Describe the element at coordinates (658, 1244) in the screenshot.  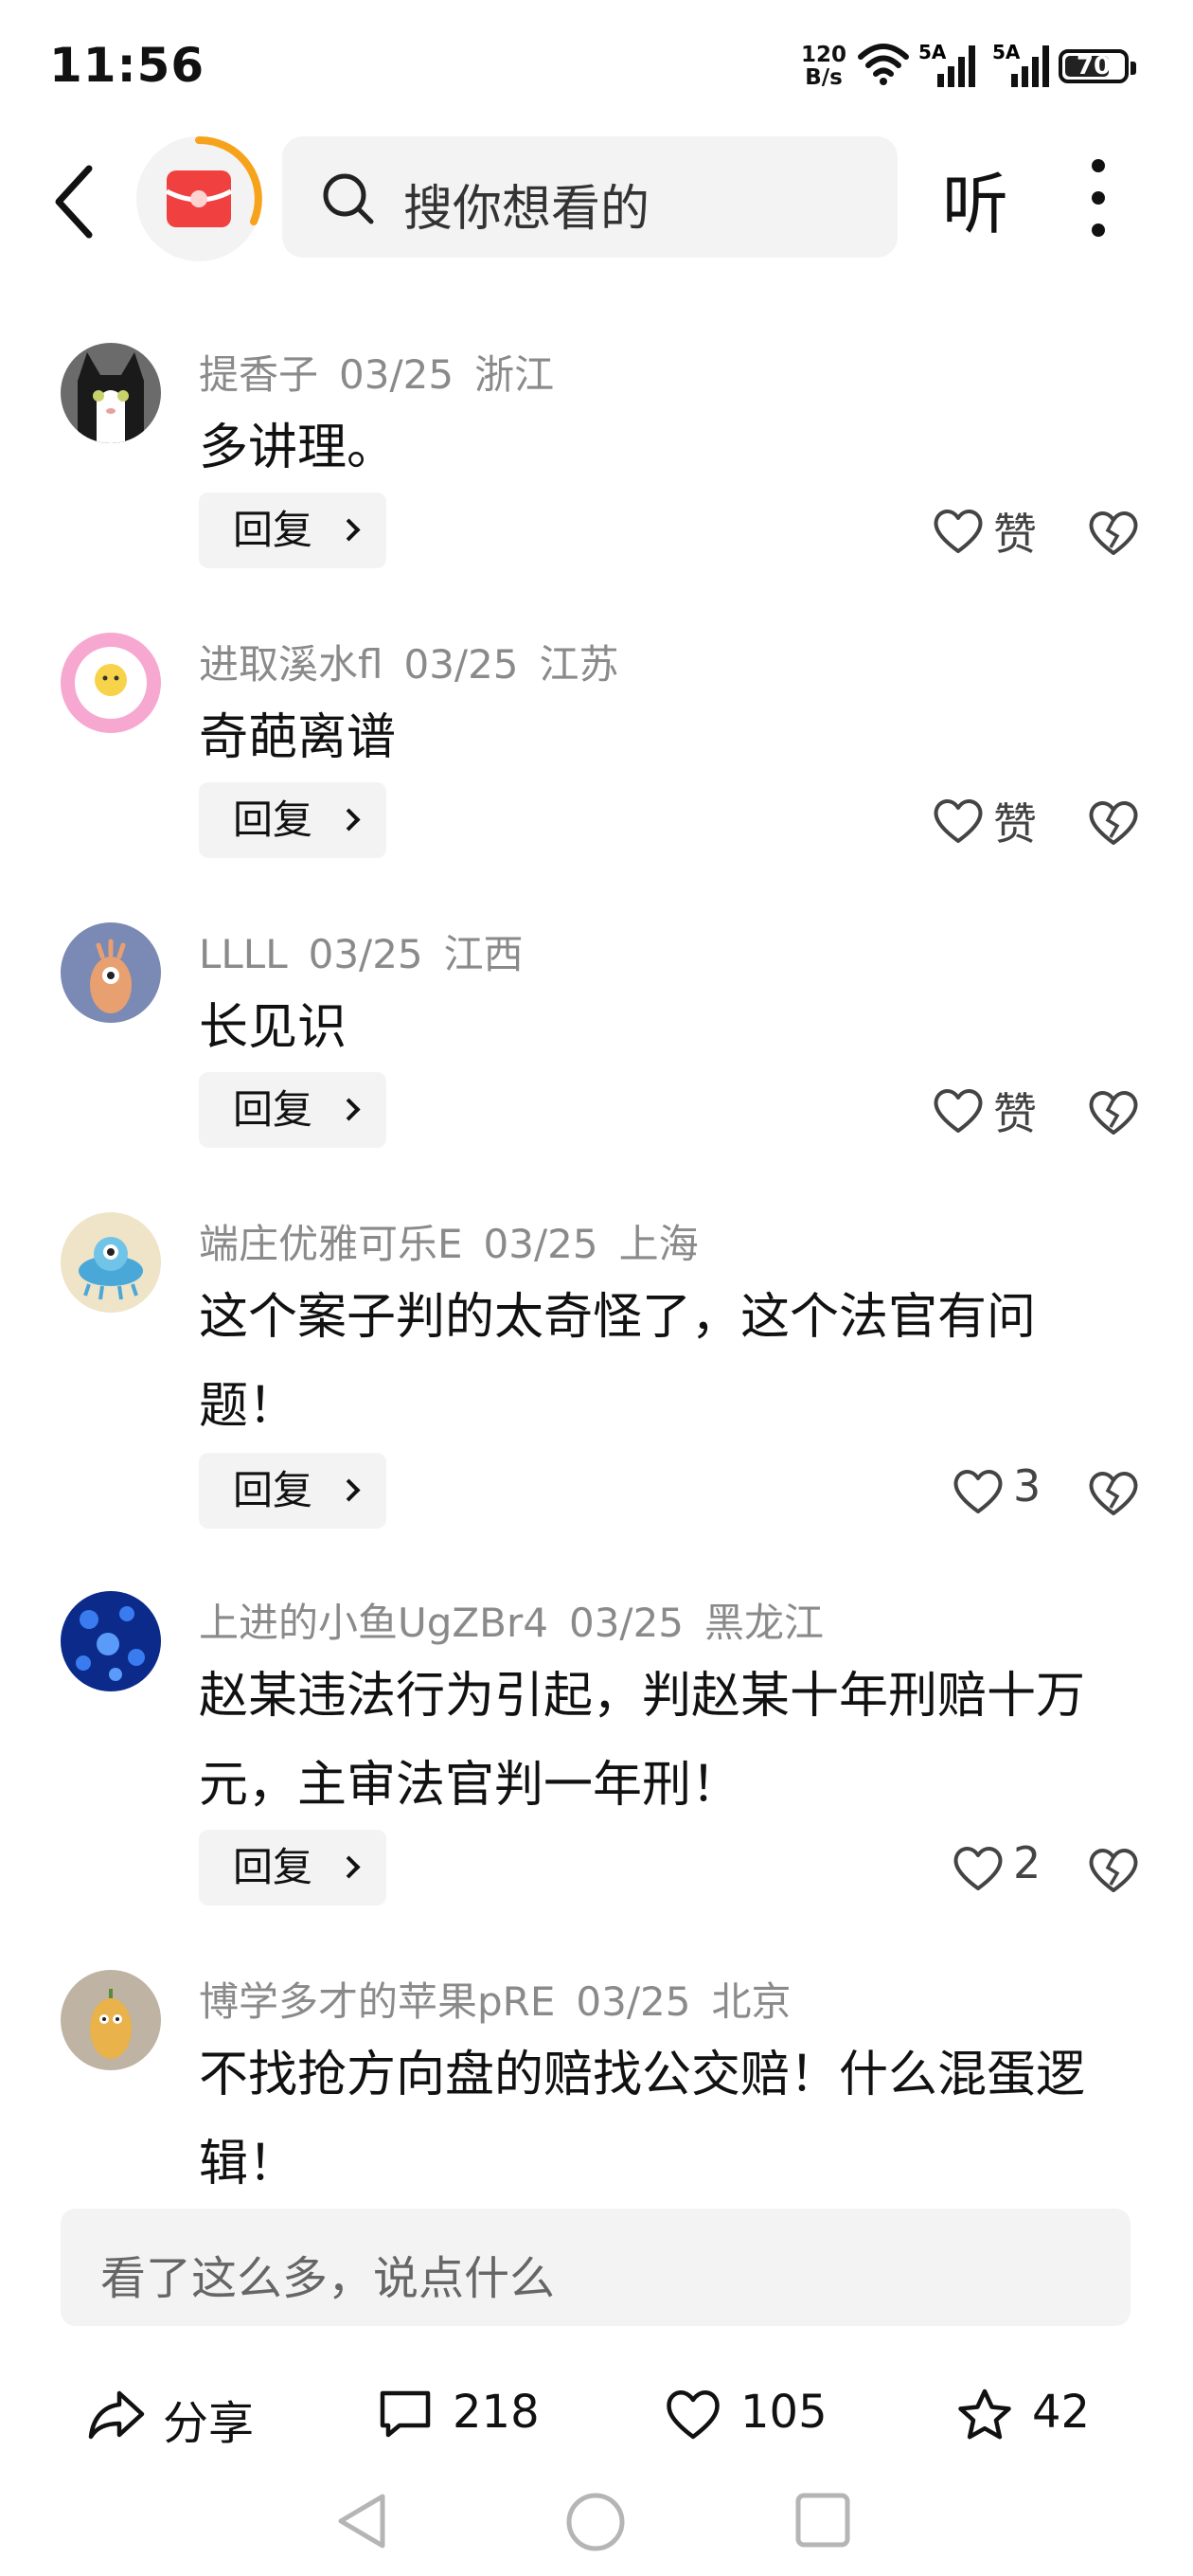
I see `comment-location: 上海` at that location.